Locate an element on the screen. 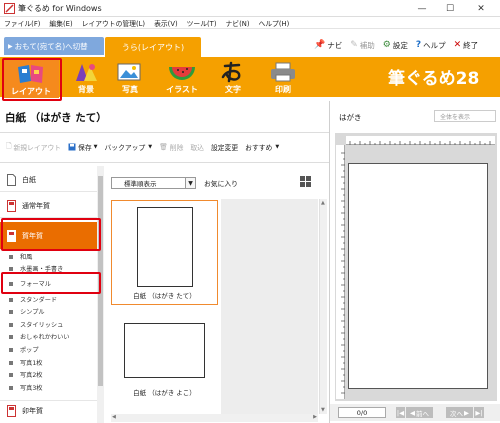  subcategory-label: 写真3枚 is located at coordinates (31, 388).